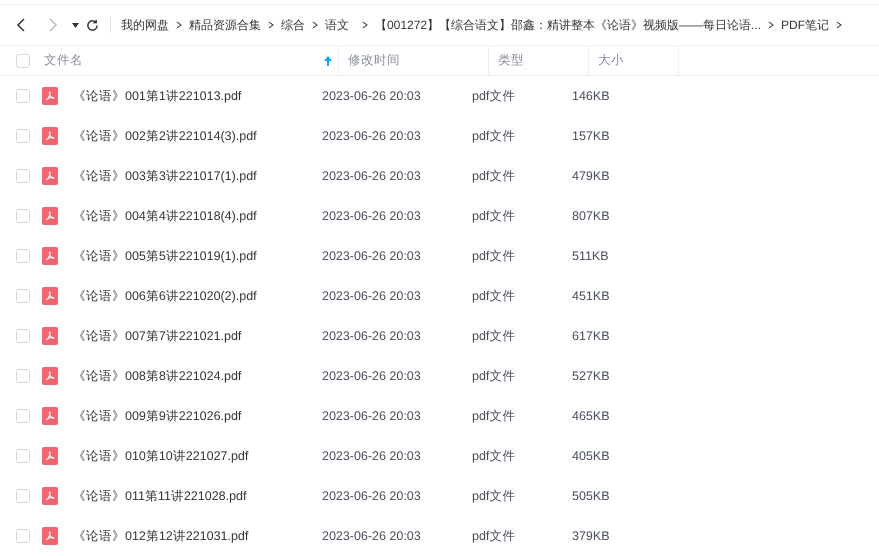 The image size is (879, 556). What do you see at coordinates (439, 456) in the screenshot?
I see `file-row: 《论语》010第10讲221027.pdf 2023-06-26 20:03 pdf文件 405KB` at bounding box center [439, 456].